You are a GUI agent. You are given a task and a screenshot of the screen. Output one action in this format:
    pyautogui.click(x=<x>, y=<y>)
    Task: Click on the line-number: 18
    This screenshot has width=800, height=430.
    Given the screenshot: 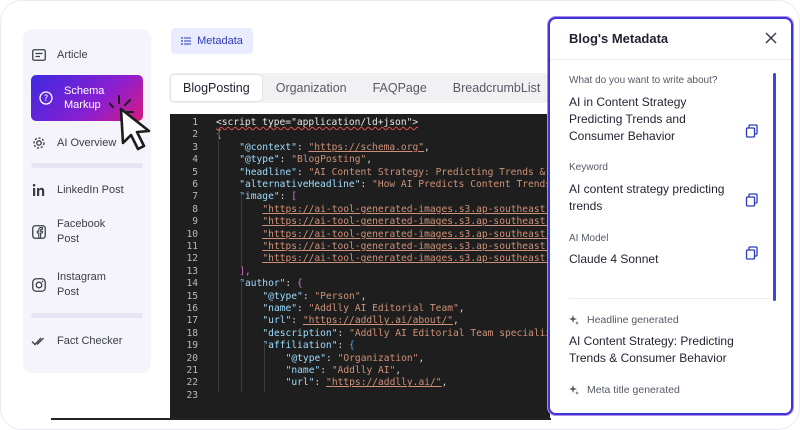 What is the action you would take?
    pyautogui.click(x=192, y=333)
    